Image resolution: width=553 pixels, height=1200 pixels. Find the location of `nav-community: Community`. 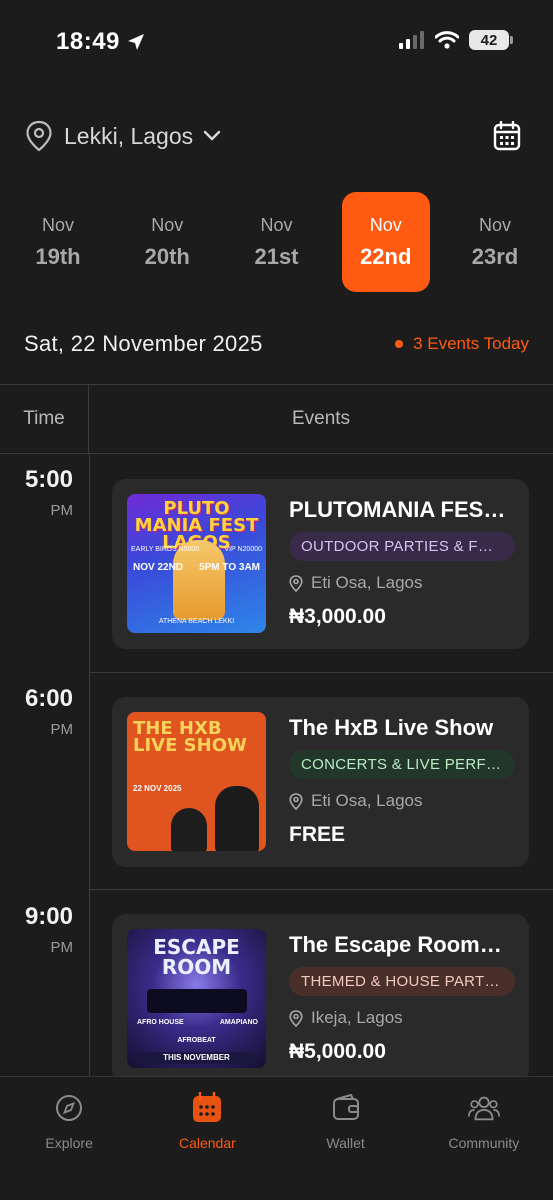

nav-community: Community is located at coordinates (484, 1138).